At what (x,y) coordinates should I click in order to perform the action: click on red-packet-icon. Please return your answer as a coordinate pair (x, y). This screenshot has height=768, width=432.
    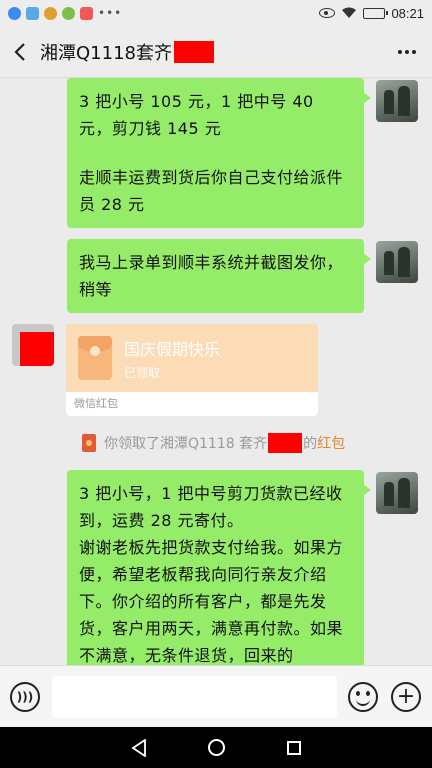
    Looking at the image, I should click on (95, 358).